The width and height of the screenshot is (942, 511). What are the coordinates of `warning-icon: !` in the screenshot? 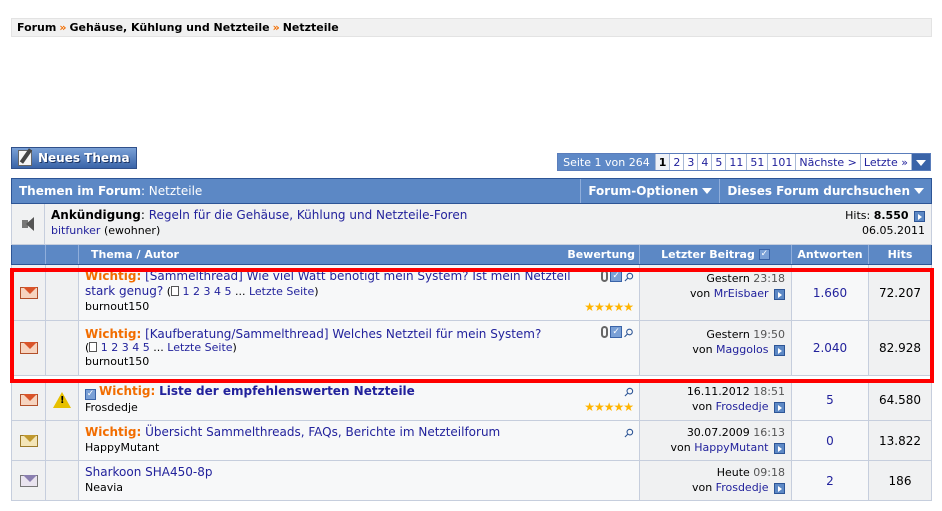 It's located at (62, 400).